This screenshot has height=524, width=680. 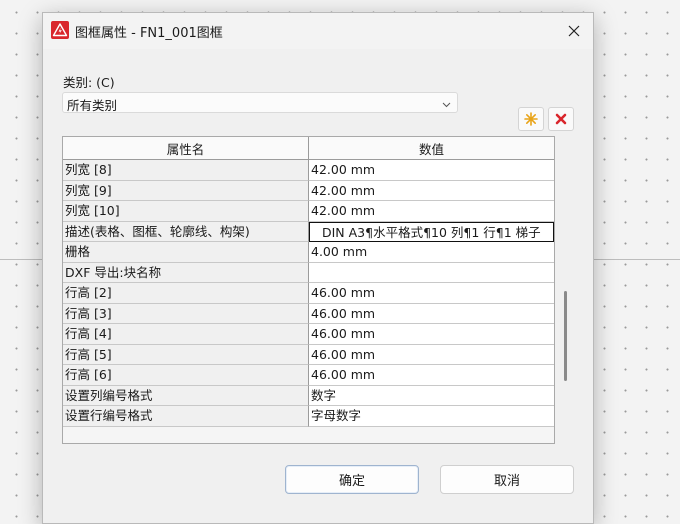 I want to click on table-row: 栅格 4.00 mm, so click(x=308, y=252).